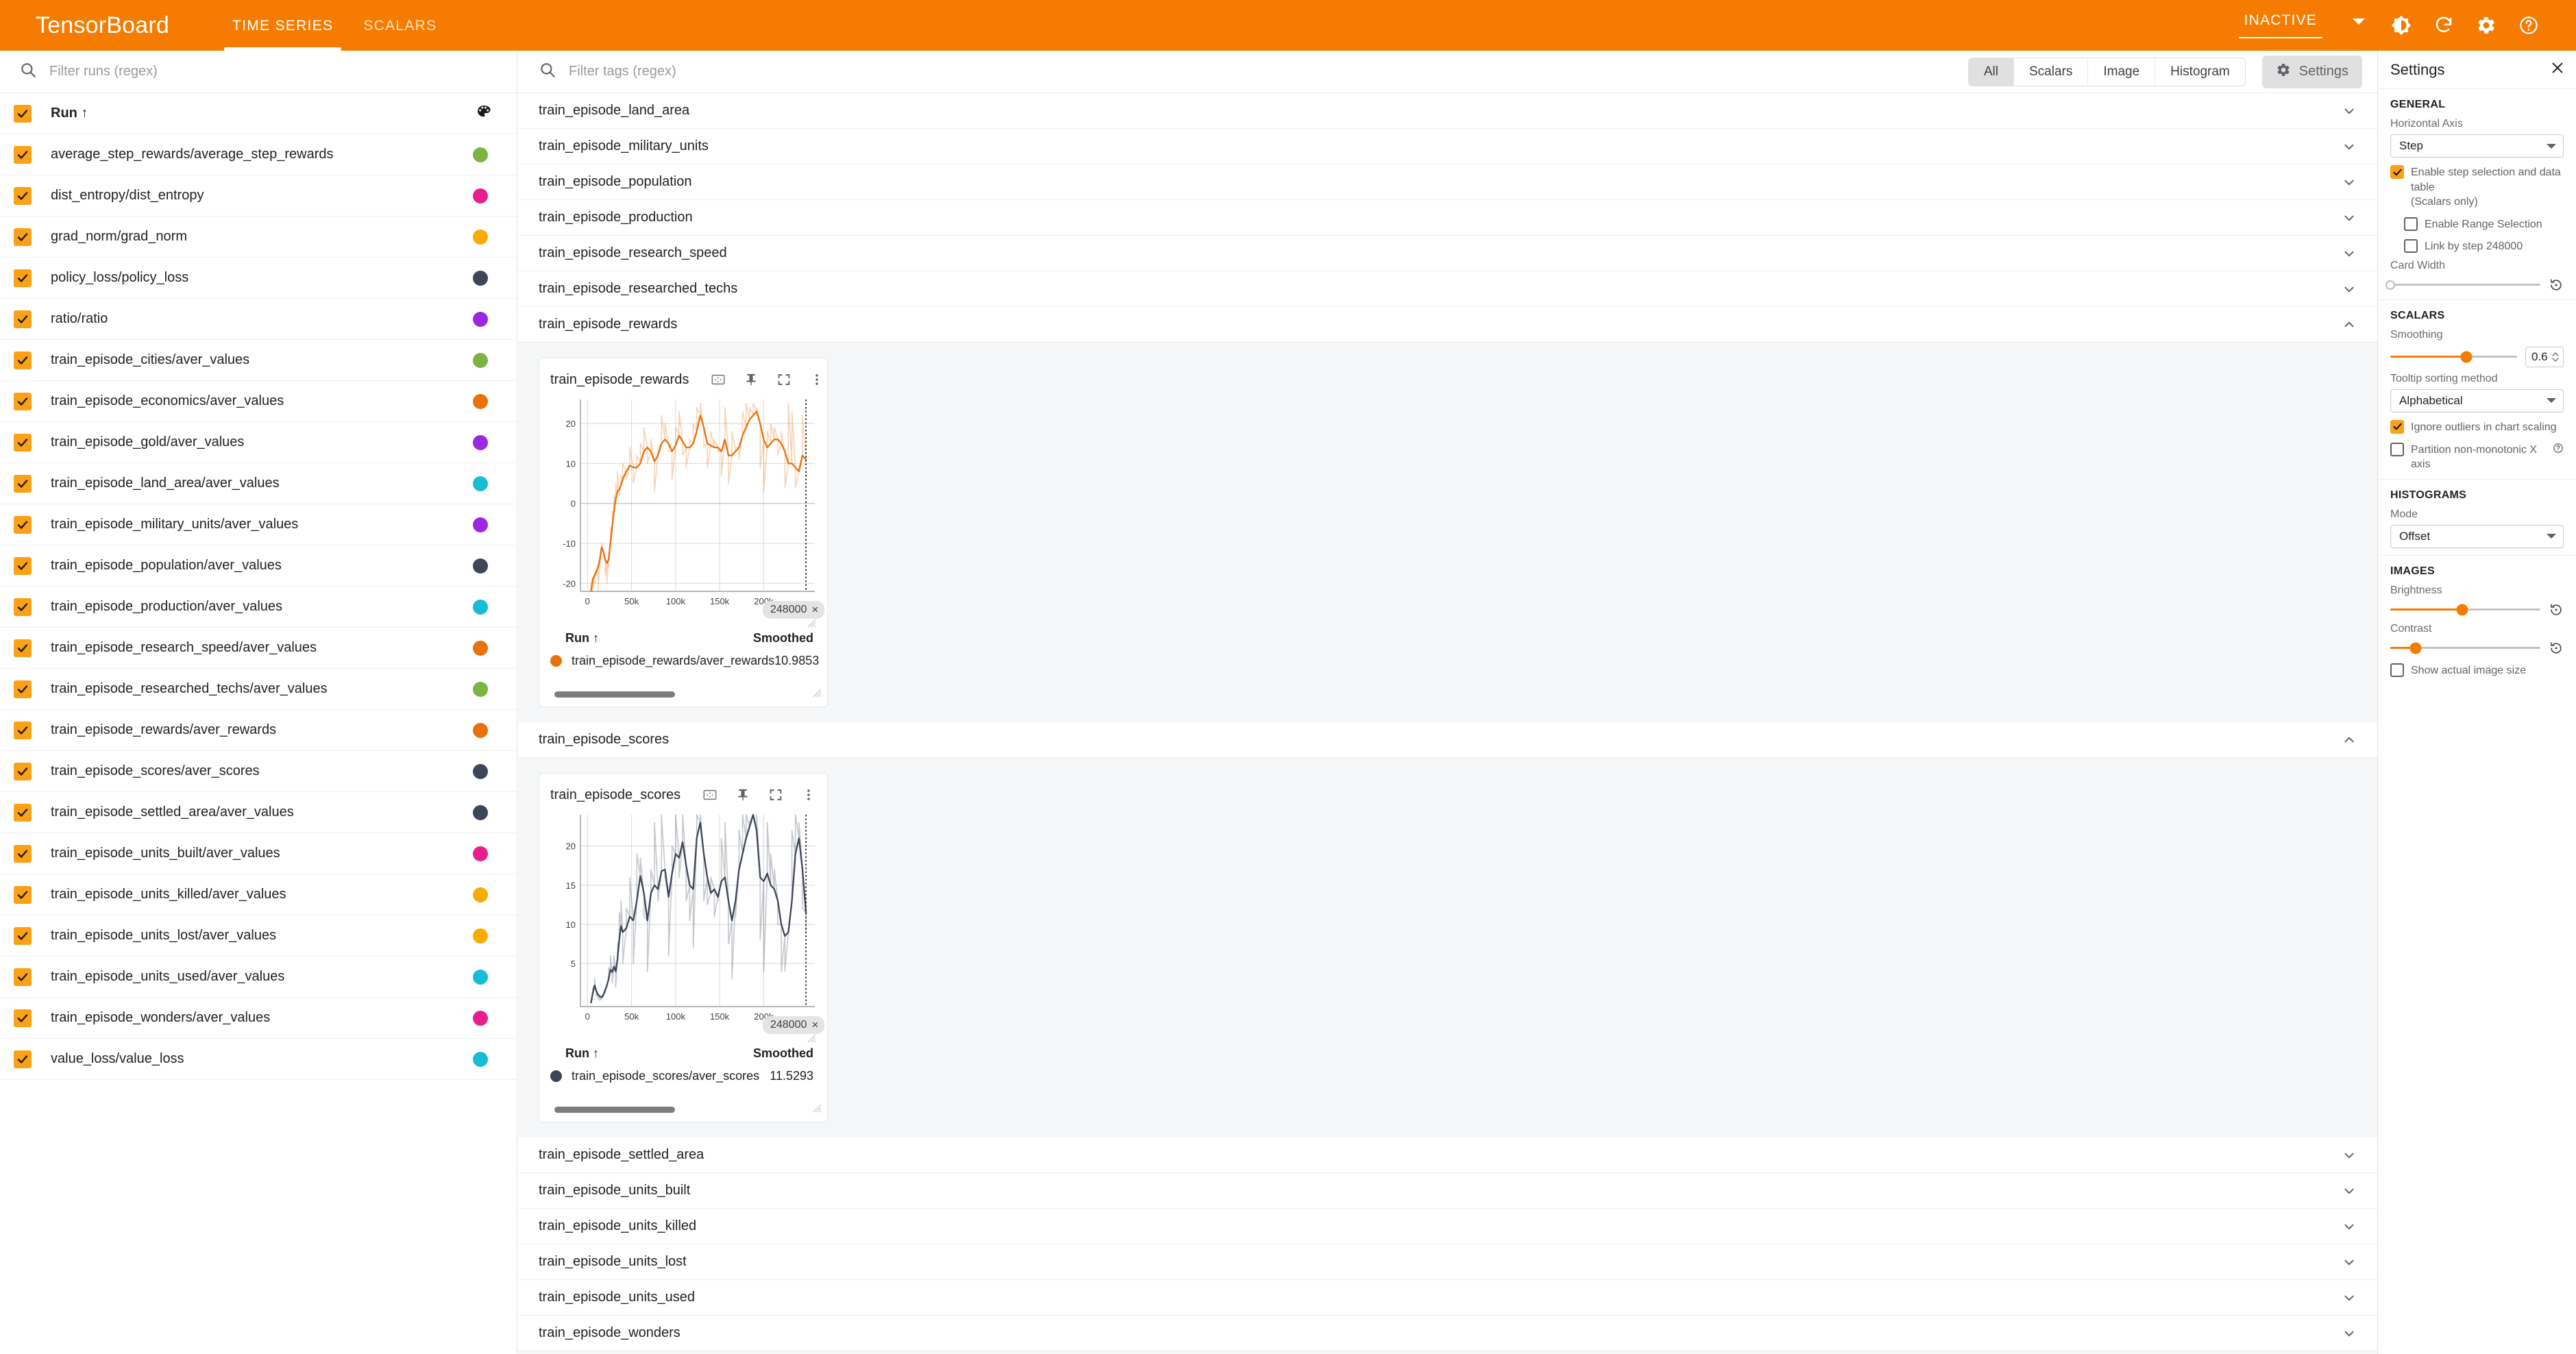 This screenshot has height=1354, width=2576. What do you see at coordinates (1448, 1333) in the screenshot?
I see `tag-group-header: train_episode_wonders` at bounding box center [1448, 1333].